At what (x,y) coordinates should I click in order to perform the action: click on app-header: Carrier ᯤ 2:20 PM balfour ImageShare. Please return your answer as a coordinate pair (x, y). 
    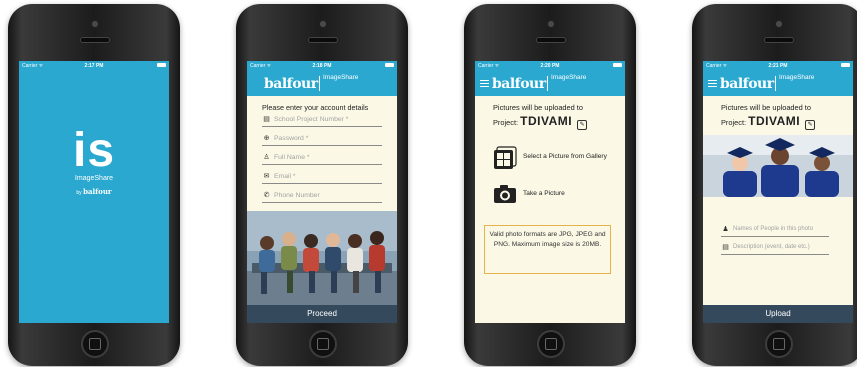
    Looking at the image, I should click on (550, 78).